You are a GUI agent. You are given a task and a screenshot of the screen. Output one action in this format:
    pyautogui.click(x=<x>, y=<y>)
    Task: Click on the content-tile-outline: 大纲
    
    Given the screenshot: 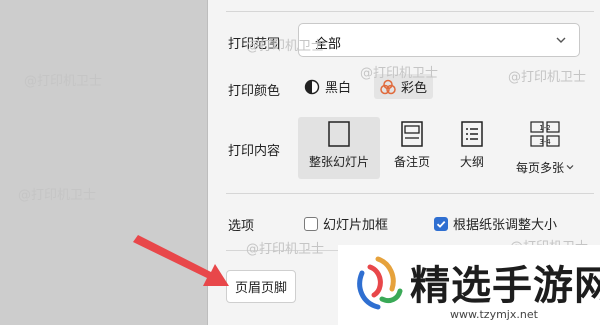 What is the action you would take?
    pyautogui.click(x=472, y=148)
    